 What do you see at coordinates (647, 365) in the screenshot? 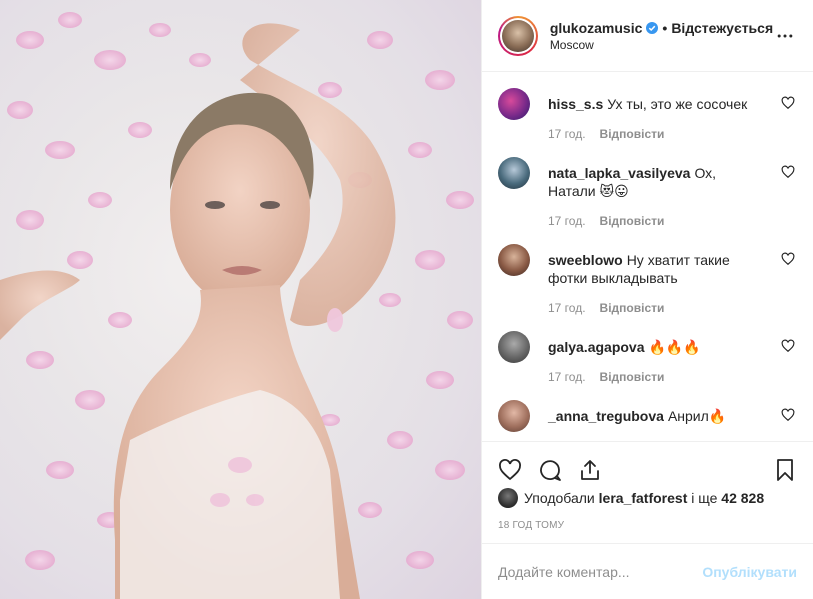
I see `comment-item: galya.agapova 🔥🔥🔥 17 год. Відповісти` at bounding box center [647, 365].